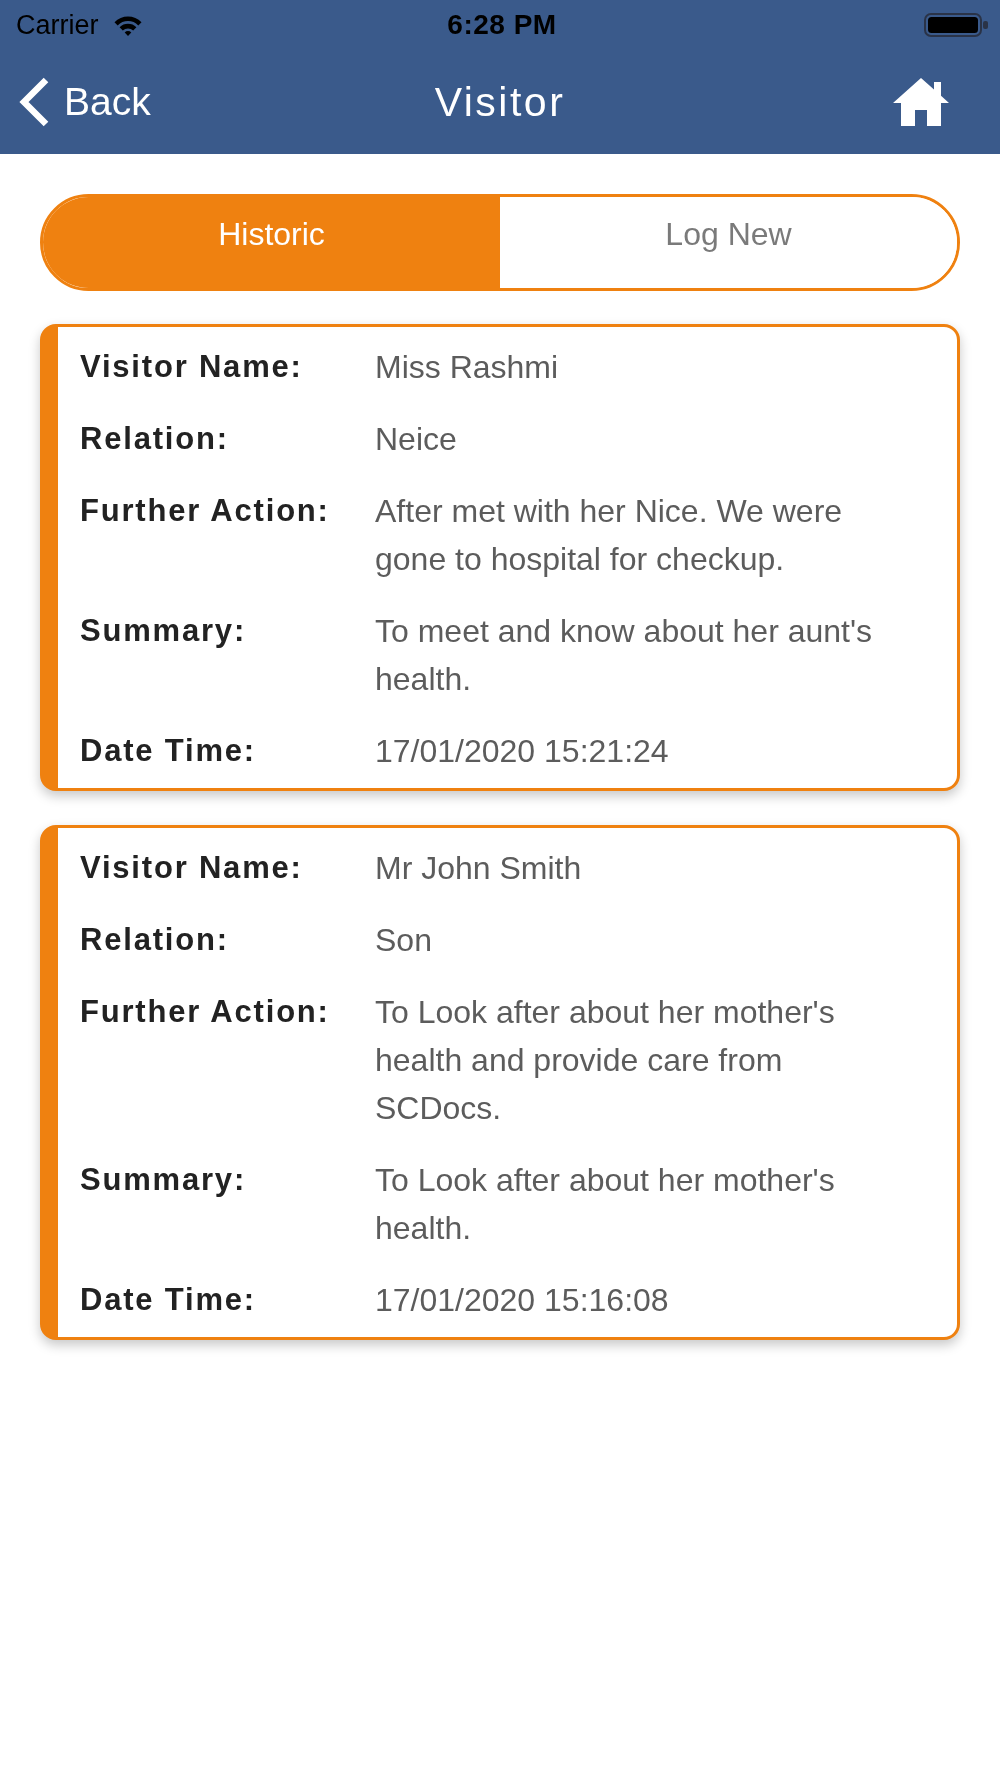 This screenshot has height=1778, width=1000. Describe the element at coordinates (271, 242) in the screenshot. I see `tab: Historic` at that location.